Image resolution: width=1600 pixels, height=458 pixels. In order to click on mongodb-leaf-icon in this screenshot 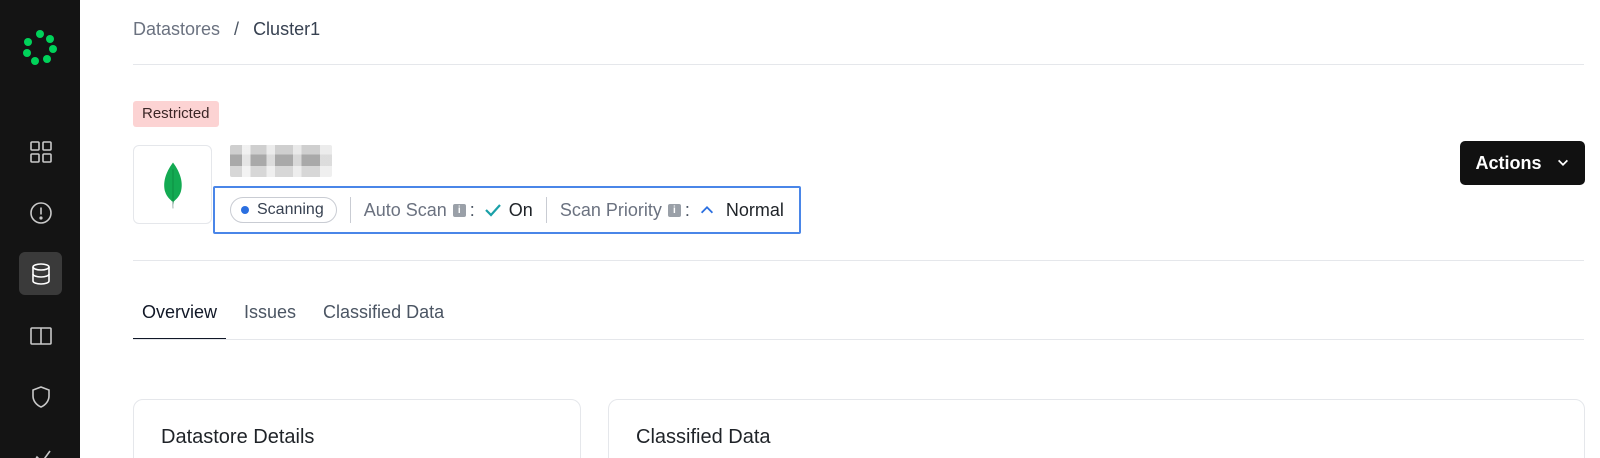, I will do `click(172, 184)`.